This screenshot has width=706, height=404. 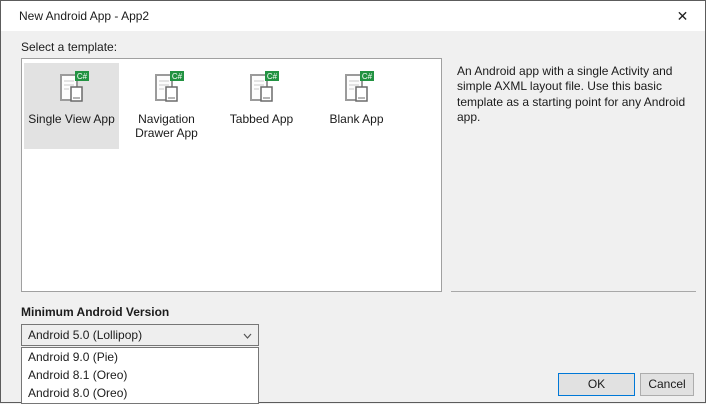 What do you see at coordinates (261, 119) in the screenshot?
I see `template-item-label: Tabbed App` at bounding box center [261, 119].